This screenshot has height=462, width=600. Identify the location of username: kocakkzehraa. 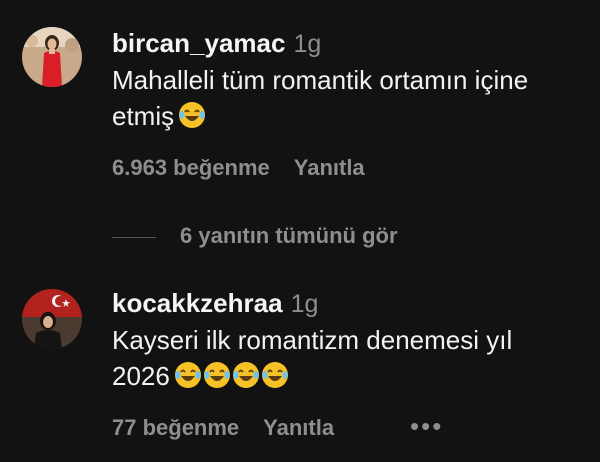
(197, 303).